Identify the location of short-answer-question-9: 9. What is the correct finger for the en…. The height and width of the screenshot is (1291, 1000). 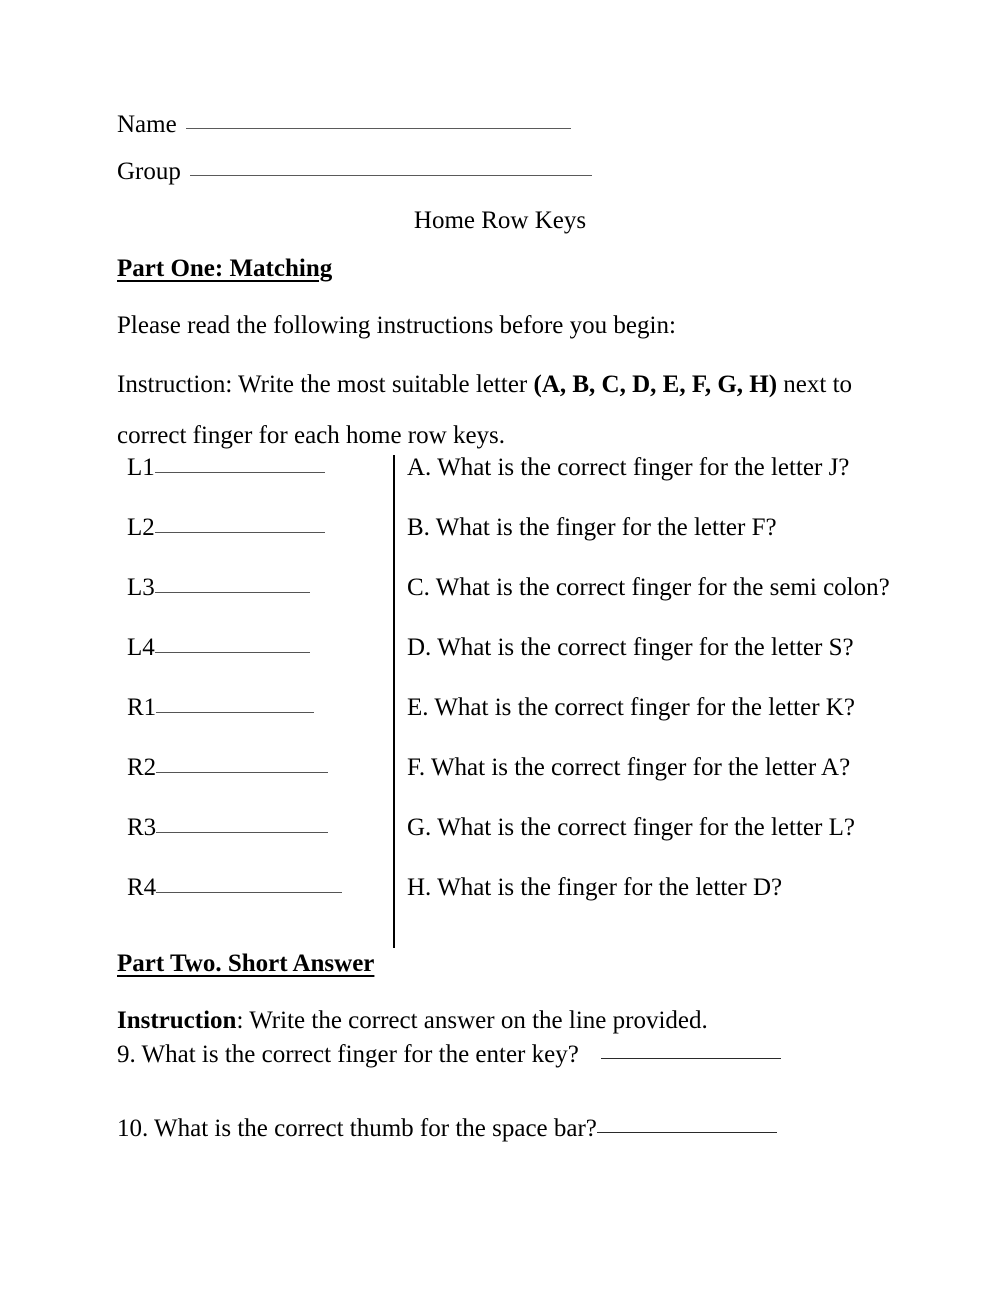
(449, 1054).